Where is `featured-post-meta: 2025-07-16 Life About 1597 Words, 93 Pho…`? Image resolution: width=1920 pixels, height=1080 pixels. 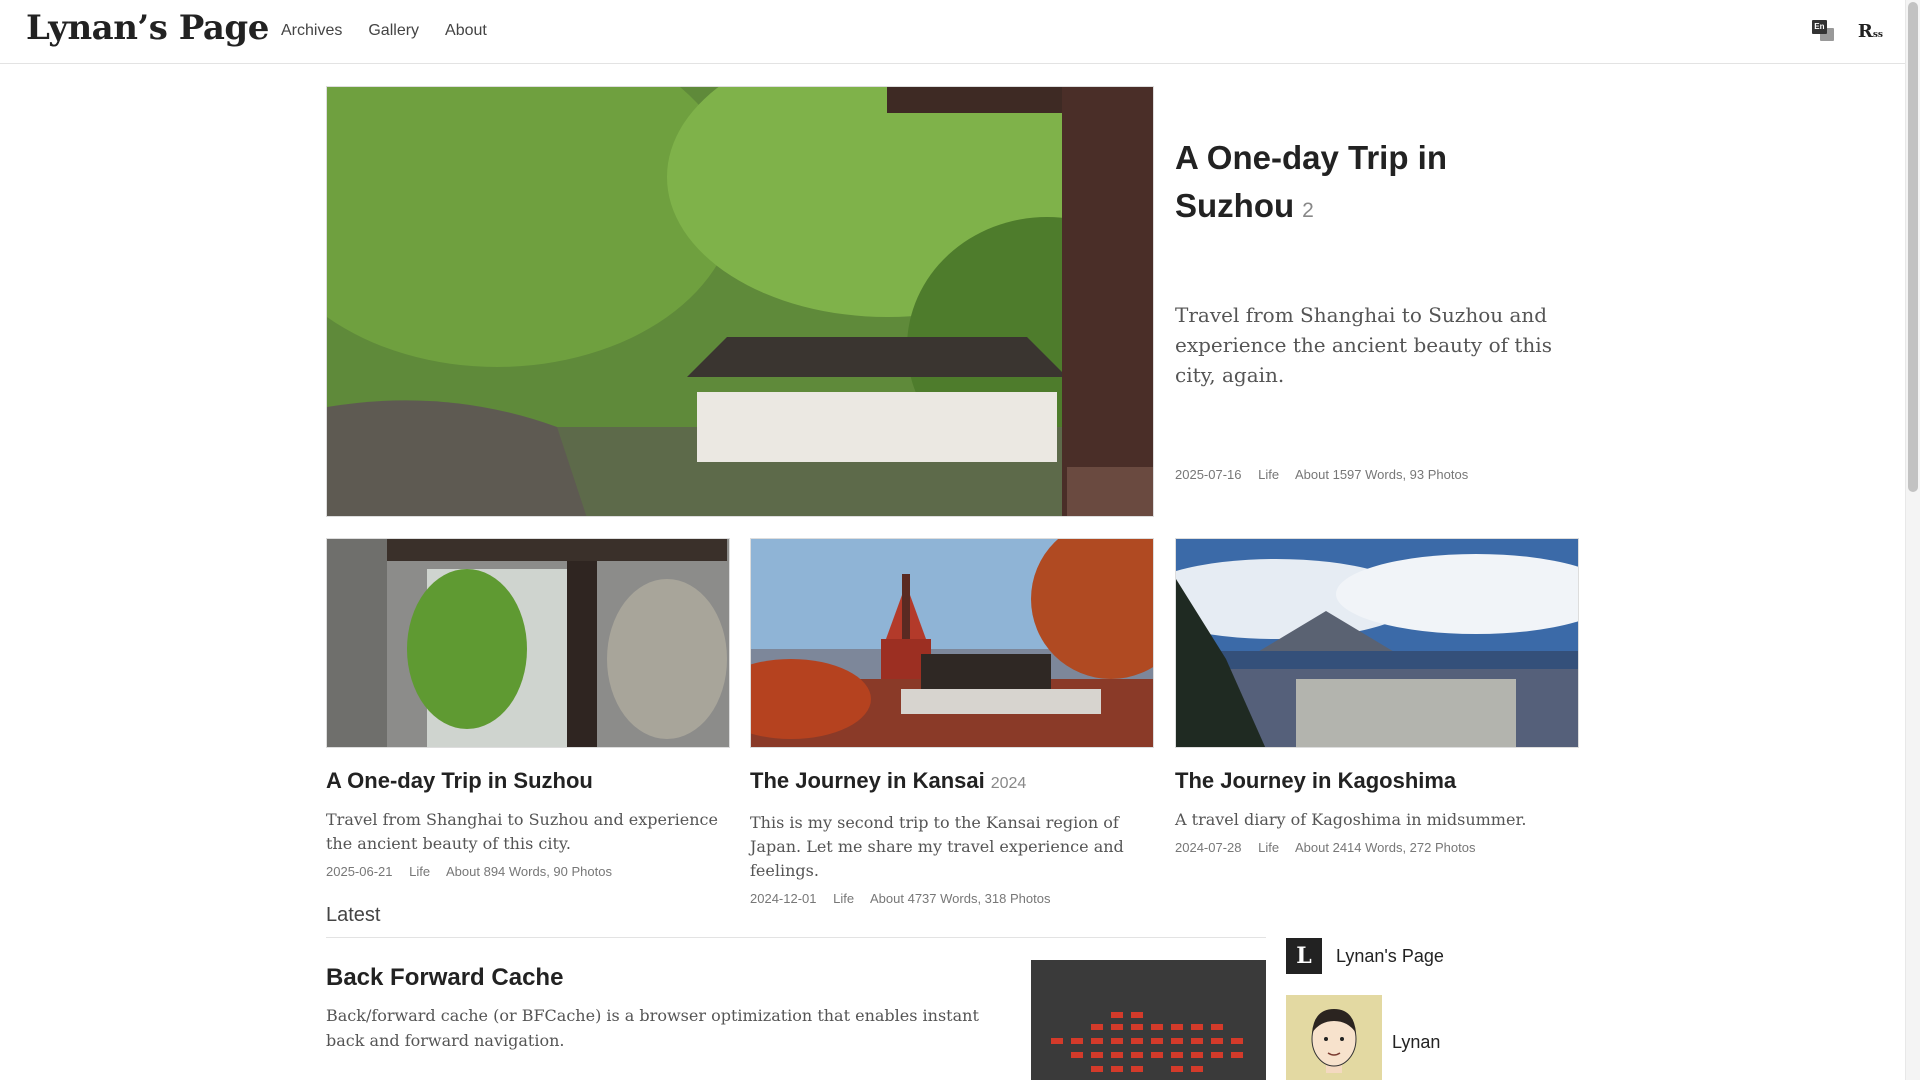
featured-post-meta: 2025-07-16 Life About 1597 Words, 93 Pho… is located at coordinates (1328, 474).